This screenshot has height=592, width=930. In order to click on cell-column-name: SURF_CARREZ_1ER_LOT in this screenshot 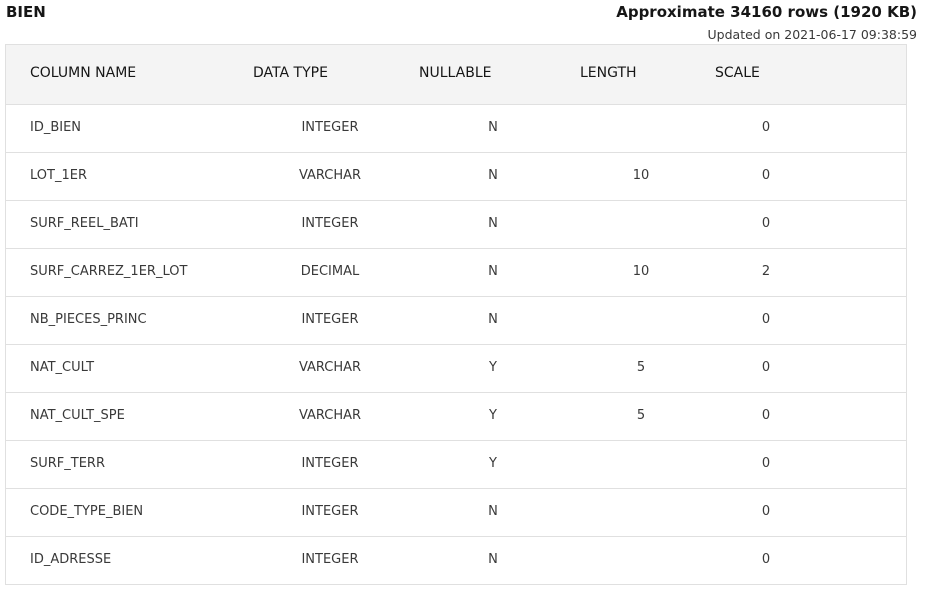, I will do `click(109, 271)`.